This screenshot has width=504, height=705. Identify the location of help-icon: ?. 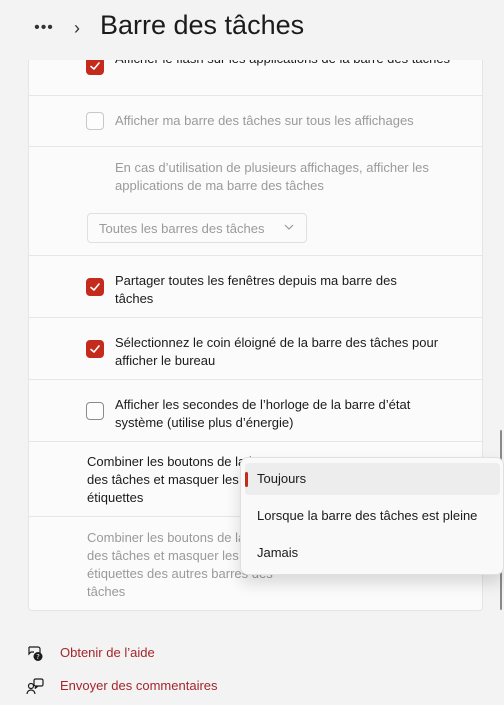
(35, 653).